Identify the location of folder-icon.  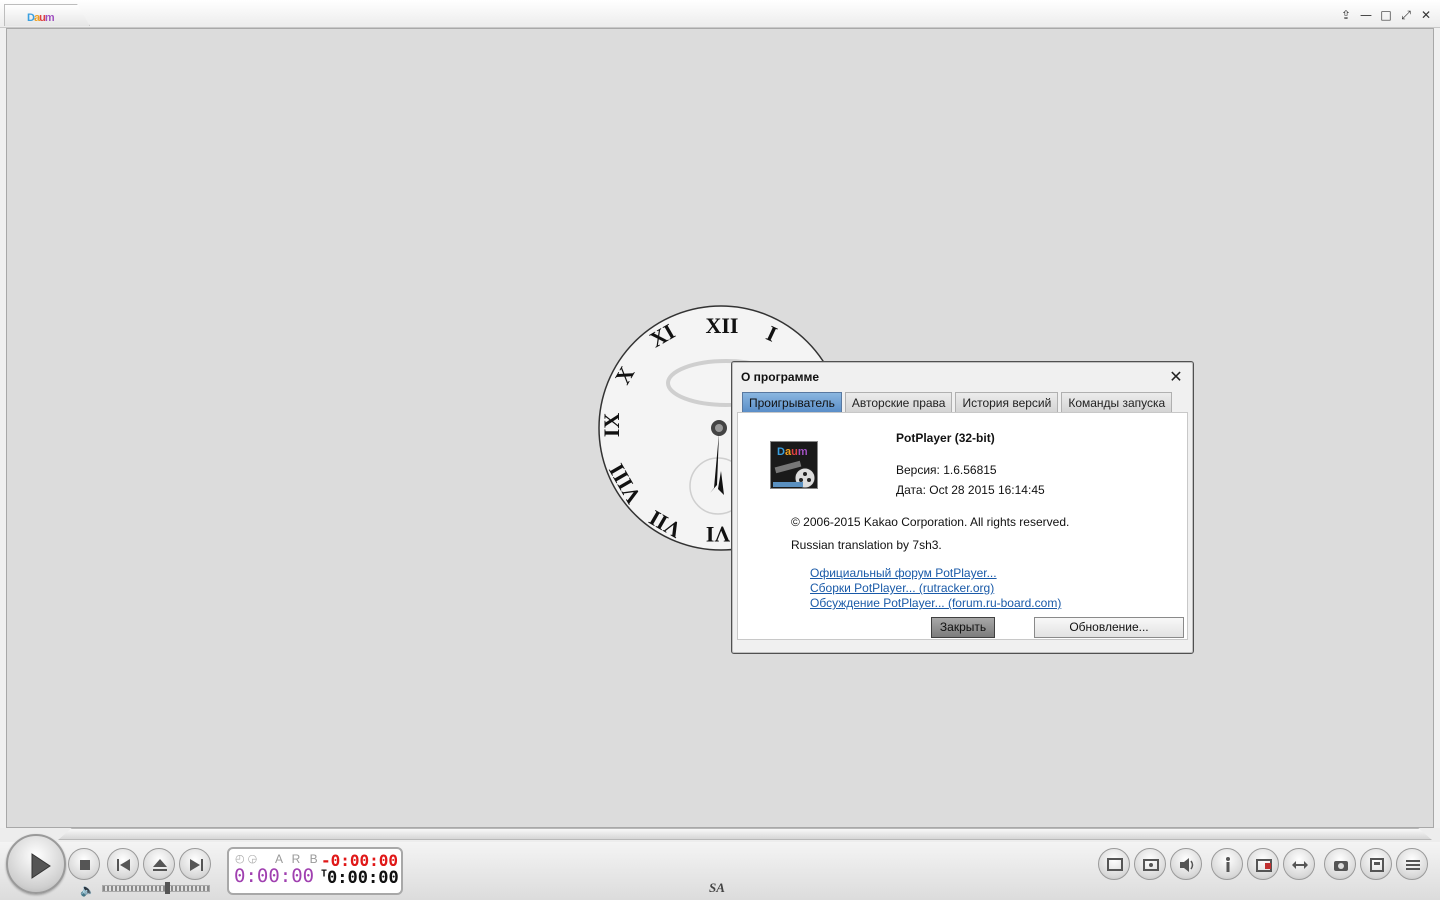
(1264, 865).